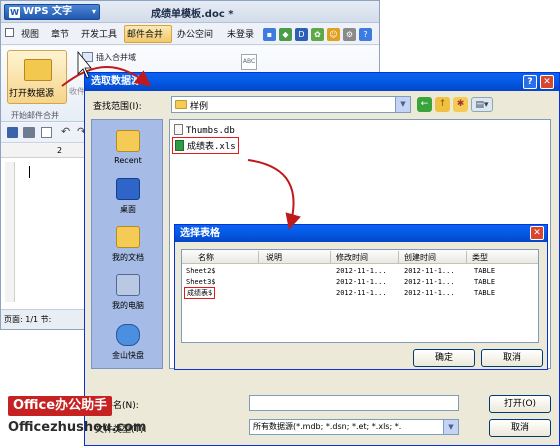 The height and width of the screenshot is (446, 560). What do you see at coordinates (30, 33) in the screenshot?
I see `menu-tab-view: 视图` at bounding box center [30, 33].